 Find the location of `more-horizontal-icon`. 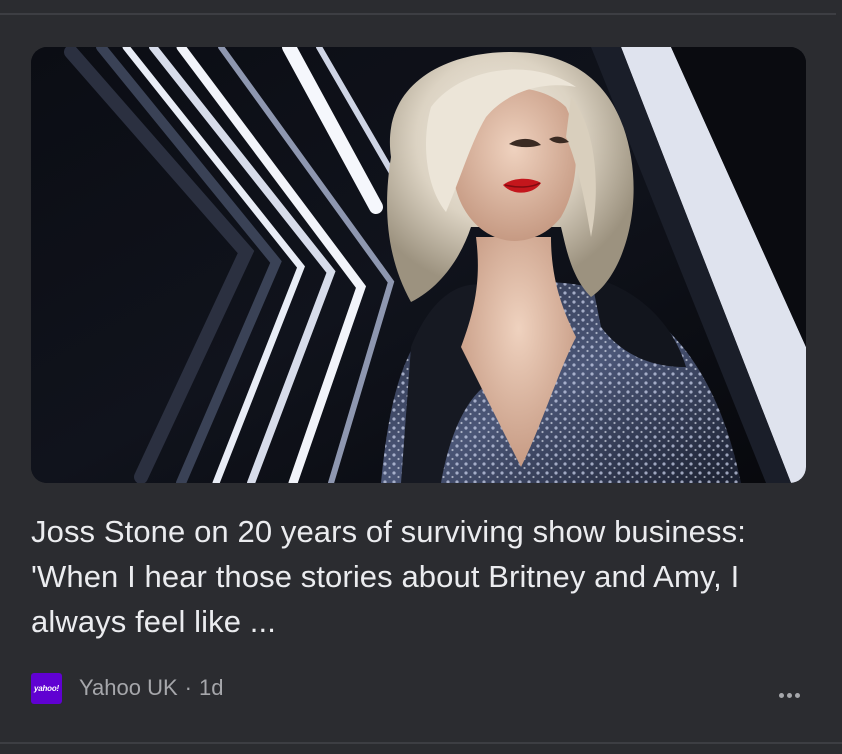

more-horizontal-icon is located at coordinates (789, 695).